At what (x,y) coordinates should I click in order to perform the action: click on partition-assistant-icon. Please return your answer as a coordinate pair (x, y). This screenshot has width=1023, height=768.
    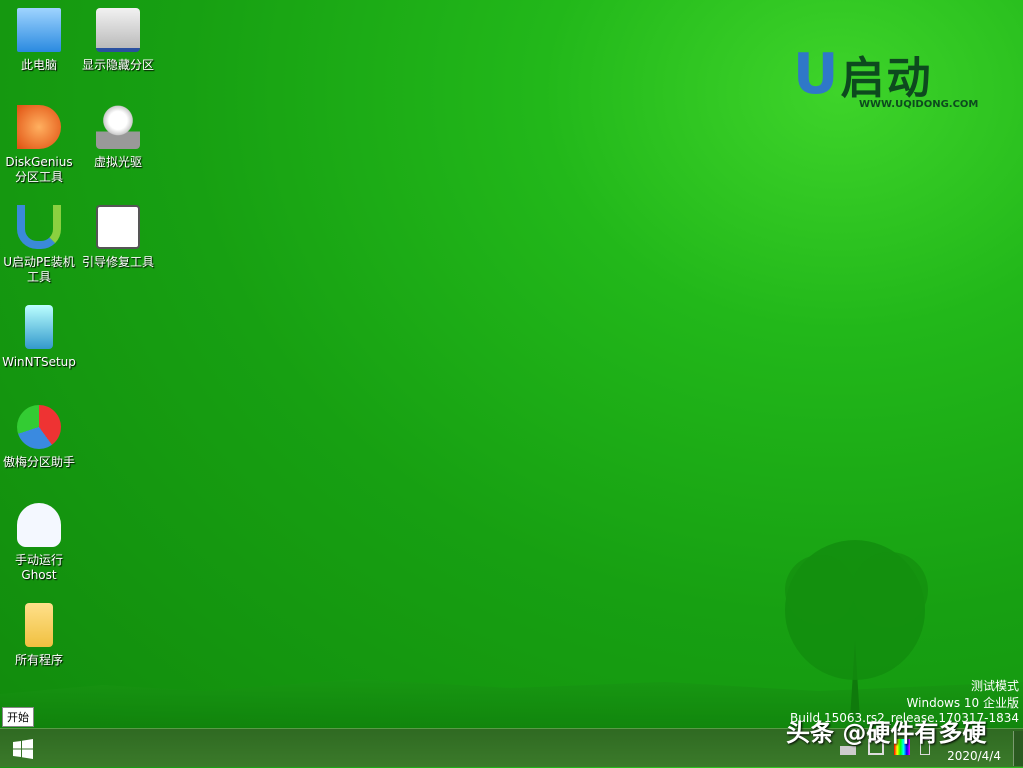
    Looking at the image, I should click on (39, 427).